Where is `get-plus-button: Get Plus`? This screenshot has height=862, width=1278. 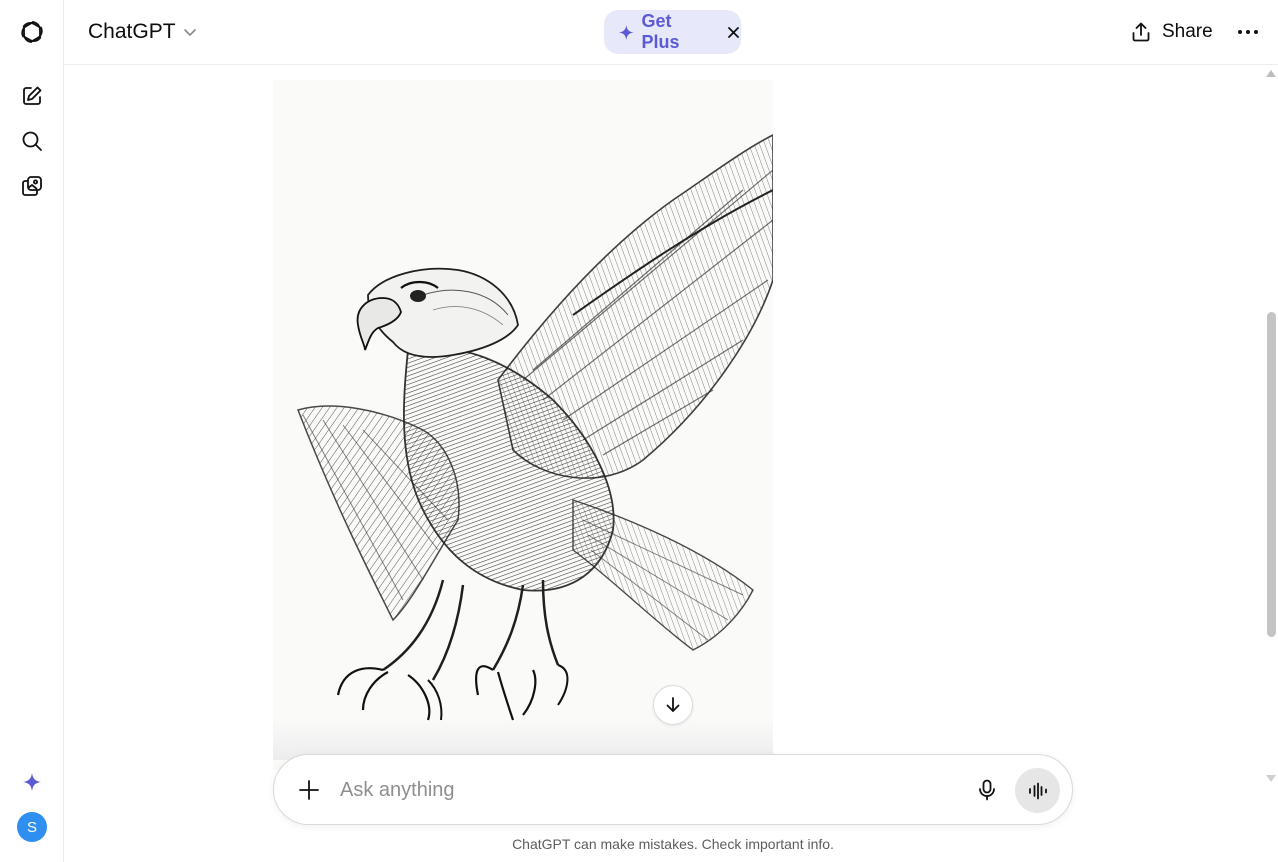
get-plus-button: Get Plus is located at coordinates (672, 32).